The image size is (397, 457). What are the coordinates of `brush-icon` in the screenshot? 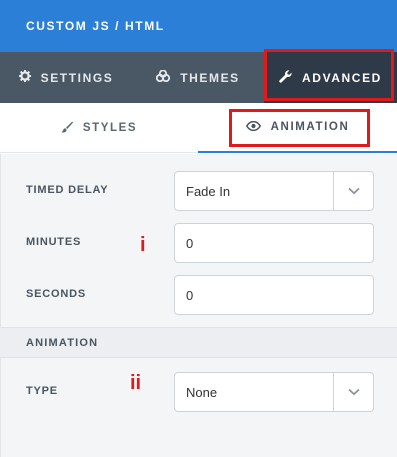 It's located at (72, 128).